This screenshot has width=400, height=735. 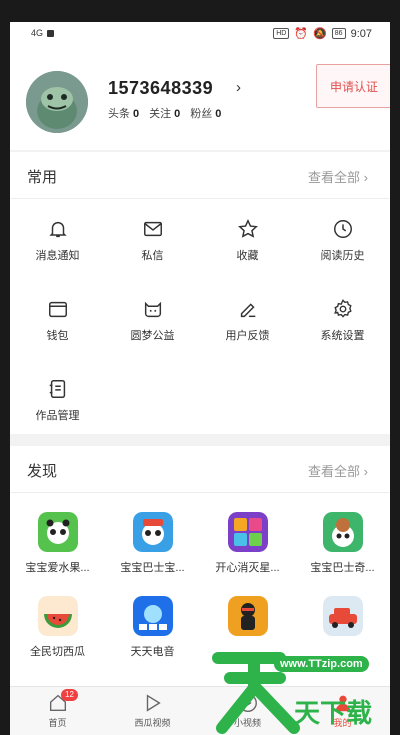 I want to click on grid-item-label: 消息通知, so click(x=57, y=256).